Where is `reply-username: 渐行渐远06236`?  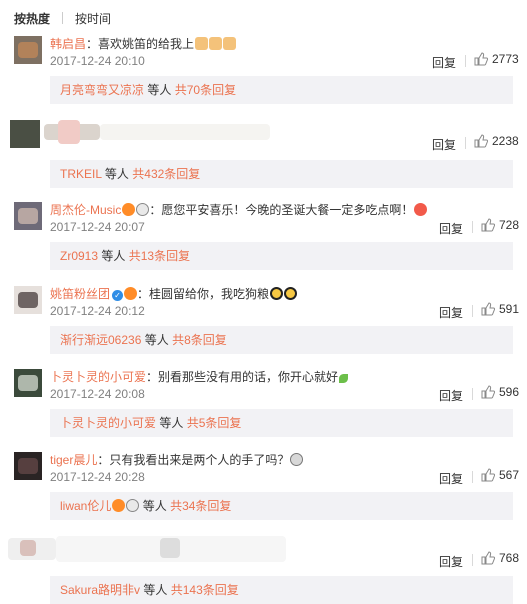 reply-username: 渐行渐远06236 is located at coordinates (100, 340).